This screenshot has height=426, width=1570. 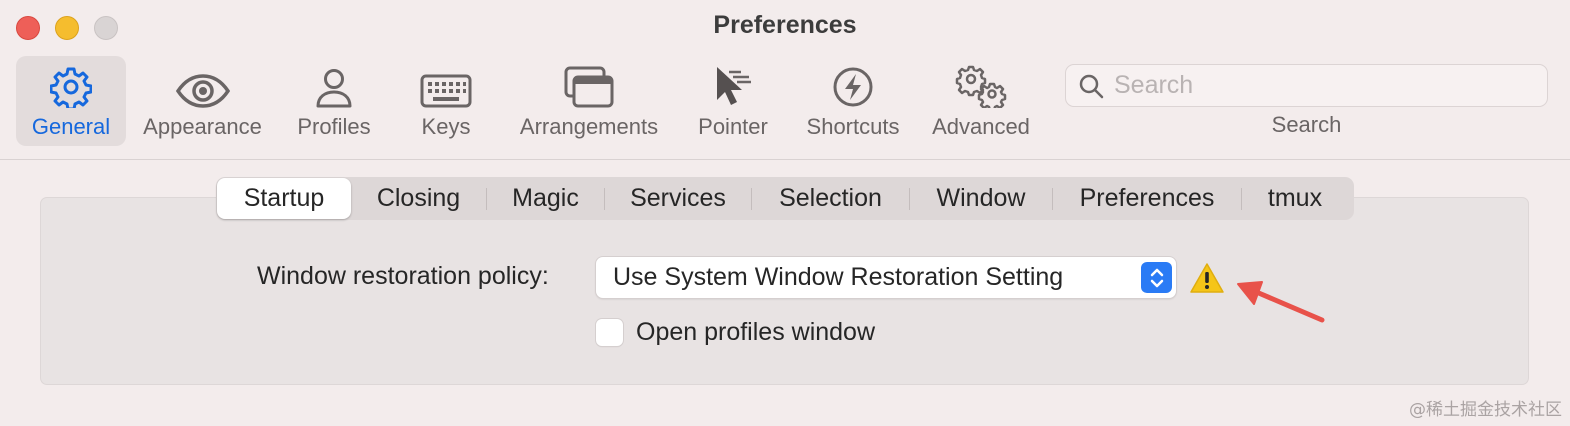 I want to click on toolbar-item-arrangements: Arrangements, so click(x=589, y=101).